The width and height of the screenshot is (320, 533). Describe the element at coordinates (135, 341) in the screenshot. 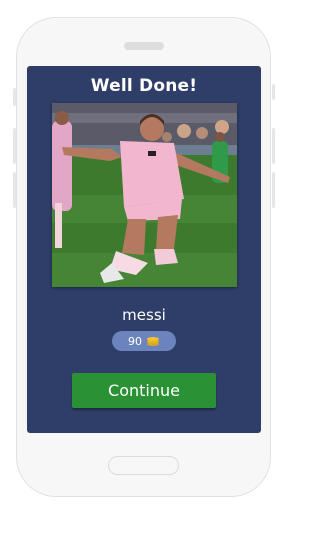

I see `coins-value: 90` at that location.